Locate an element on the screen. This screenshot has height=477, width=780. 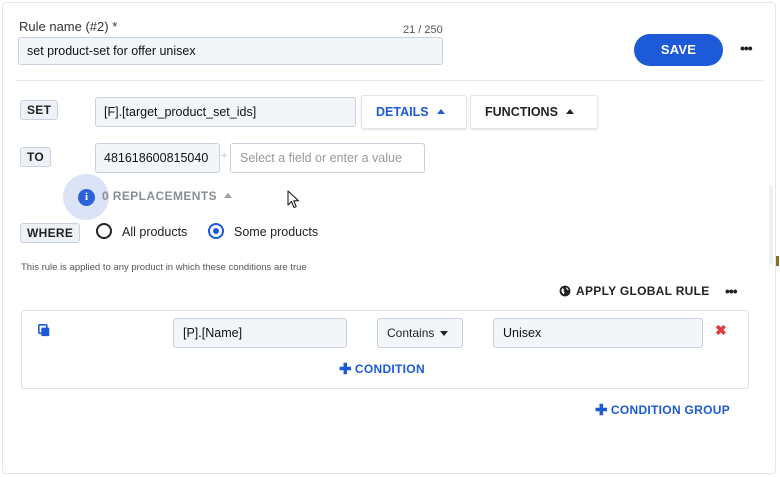
add-condition-label: CONDITION is located at coordinates (389, 369).